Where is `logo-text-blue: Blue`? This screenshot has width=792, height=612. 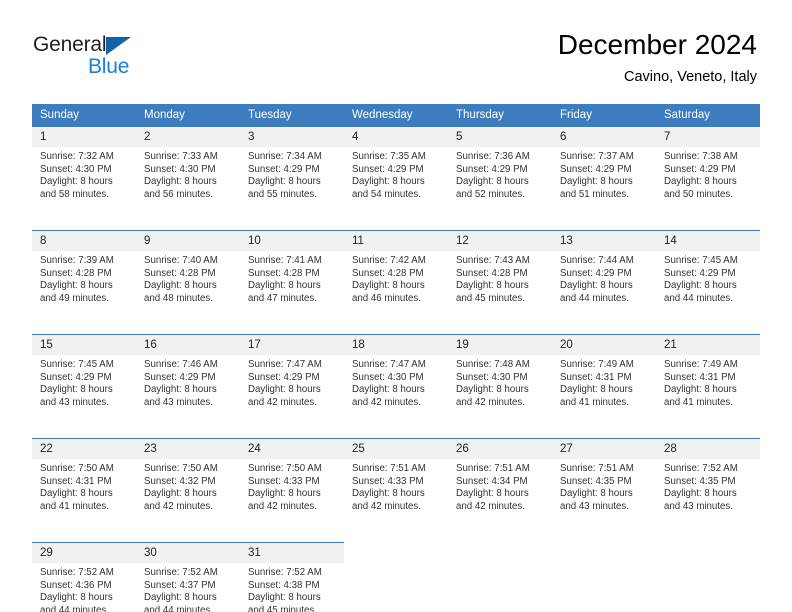
logo-text-blue: Blue is located at coordinates (109, 66).